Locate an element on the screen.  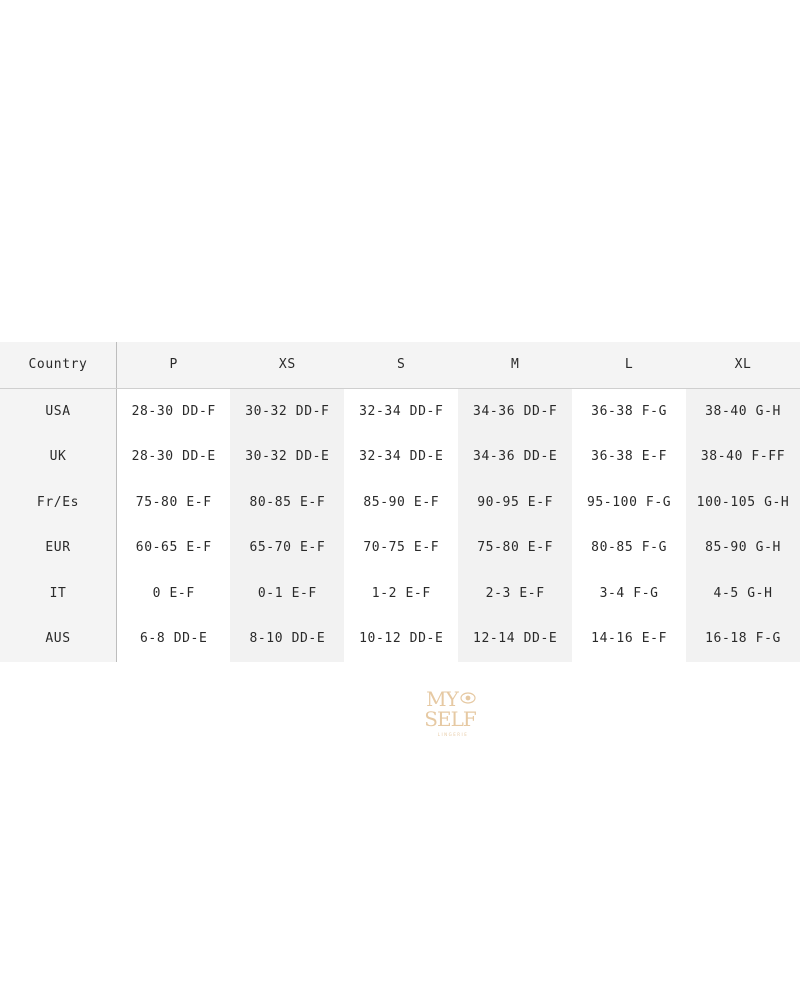
size-cell: 16-18 F-G is located at coordinates (743, 639).